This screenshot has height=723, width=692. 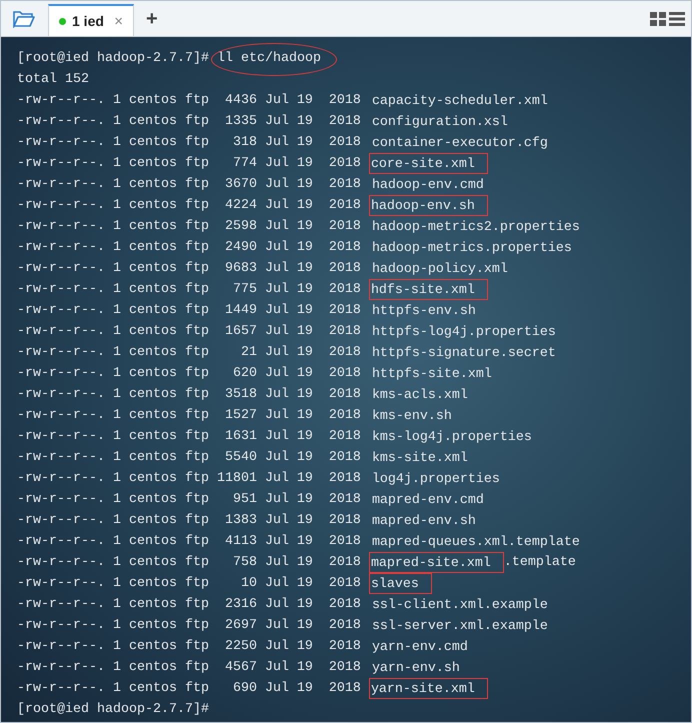 I want to click on file-name: mapred-site.xml, so click(x=436, y=562).